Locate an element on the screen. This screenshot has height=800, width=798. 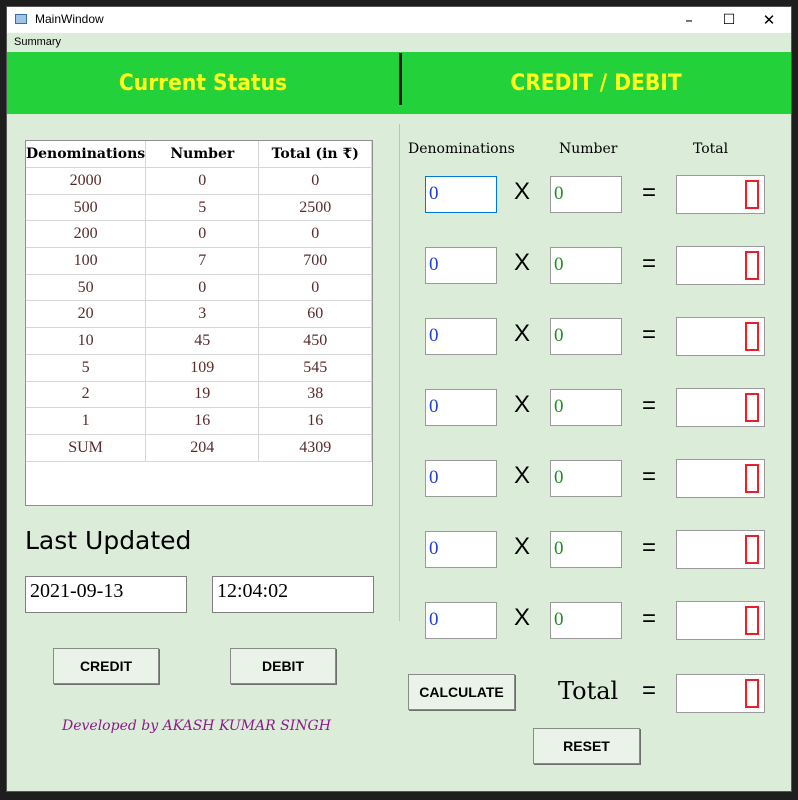
cell-denomination: 50 is located at coordinates (86, 288).